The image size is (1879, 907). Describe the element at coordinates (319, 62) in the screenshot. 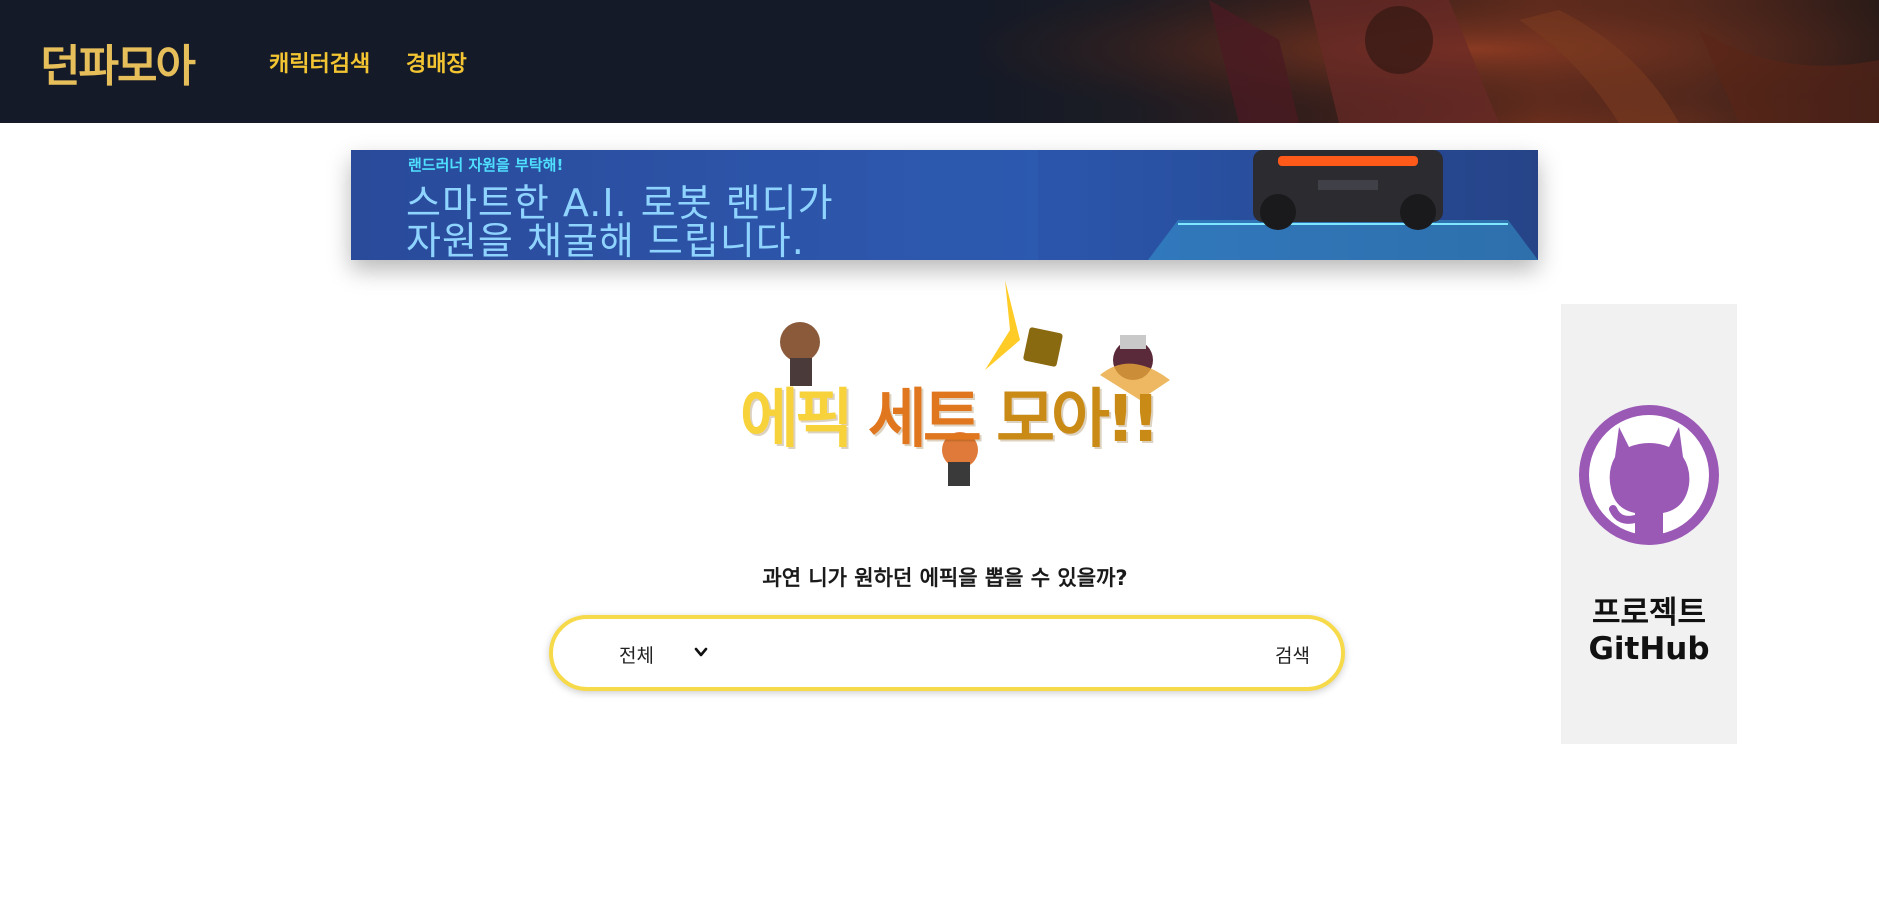

I see `nav-character-search: 캐릭터검색` at that location.